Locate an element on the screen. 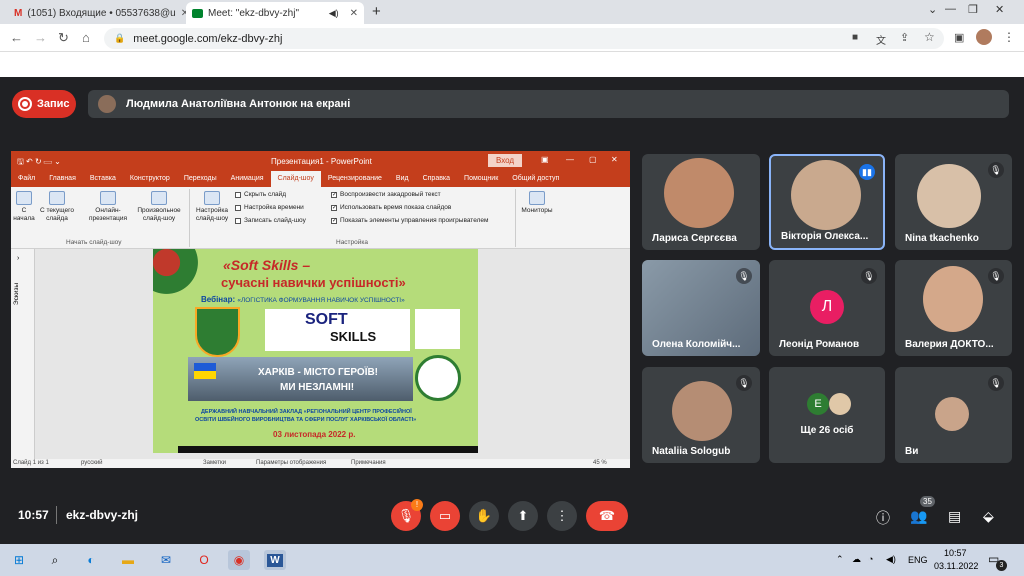  home-icon: ⌂ is located at coordinates (86, 37).